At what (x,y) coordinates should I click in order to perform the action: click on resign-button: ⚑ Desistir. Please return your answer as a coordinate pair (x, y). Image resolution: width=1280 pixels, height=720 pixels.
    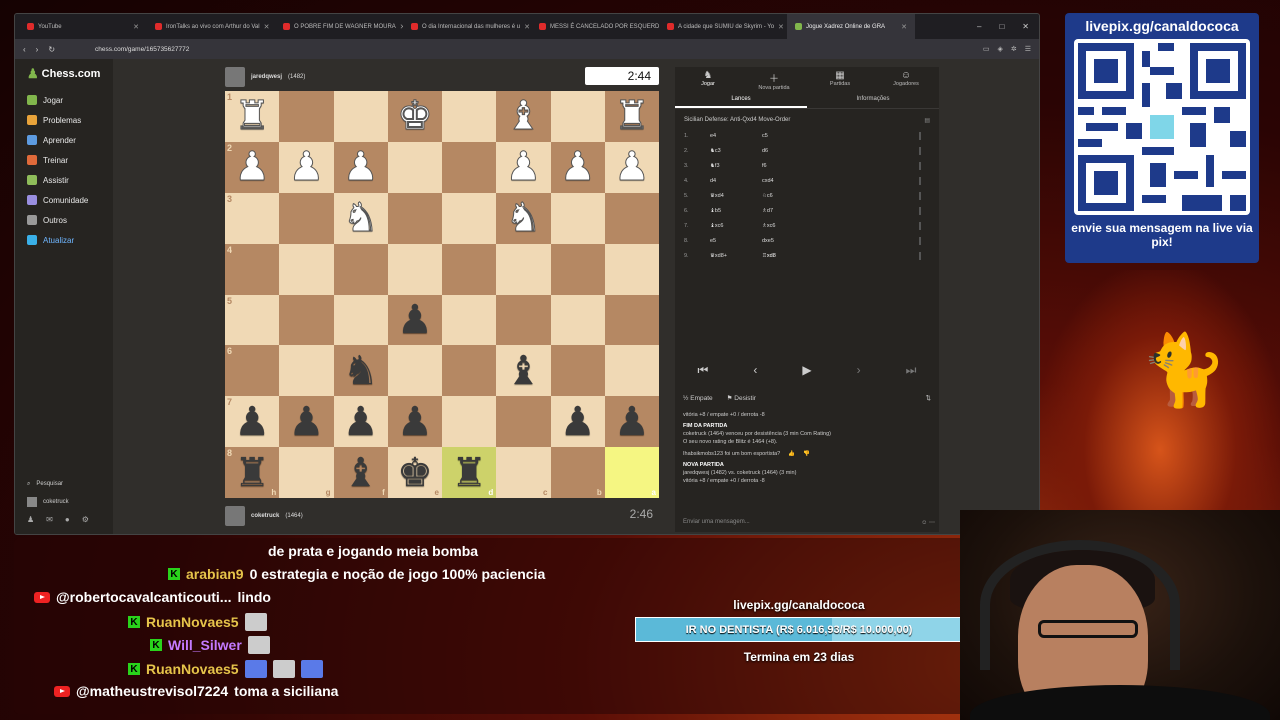
    Looking at the image, I should click on (741, 398).